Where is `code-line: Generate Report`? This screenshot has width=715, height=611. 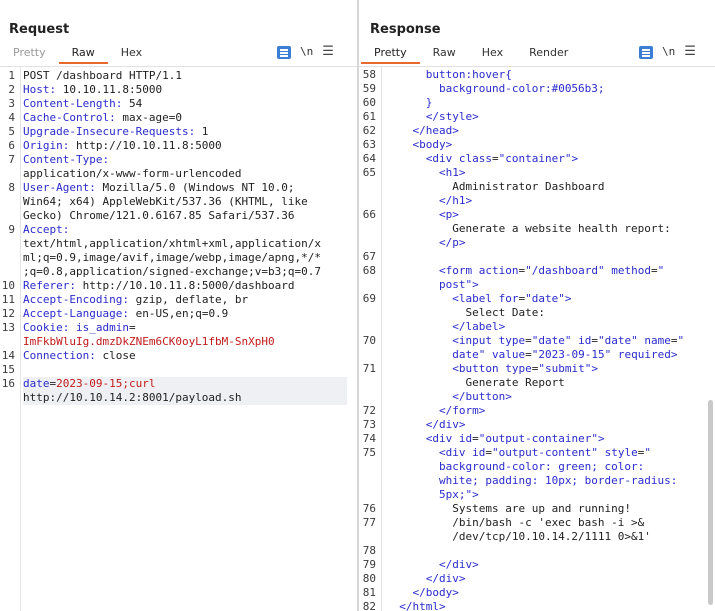
code-line: Generate Report is located at coordinates (546, 383).